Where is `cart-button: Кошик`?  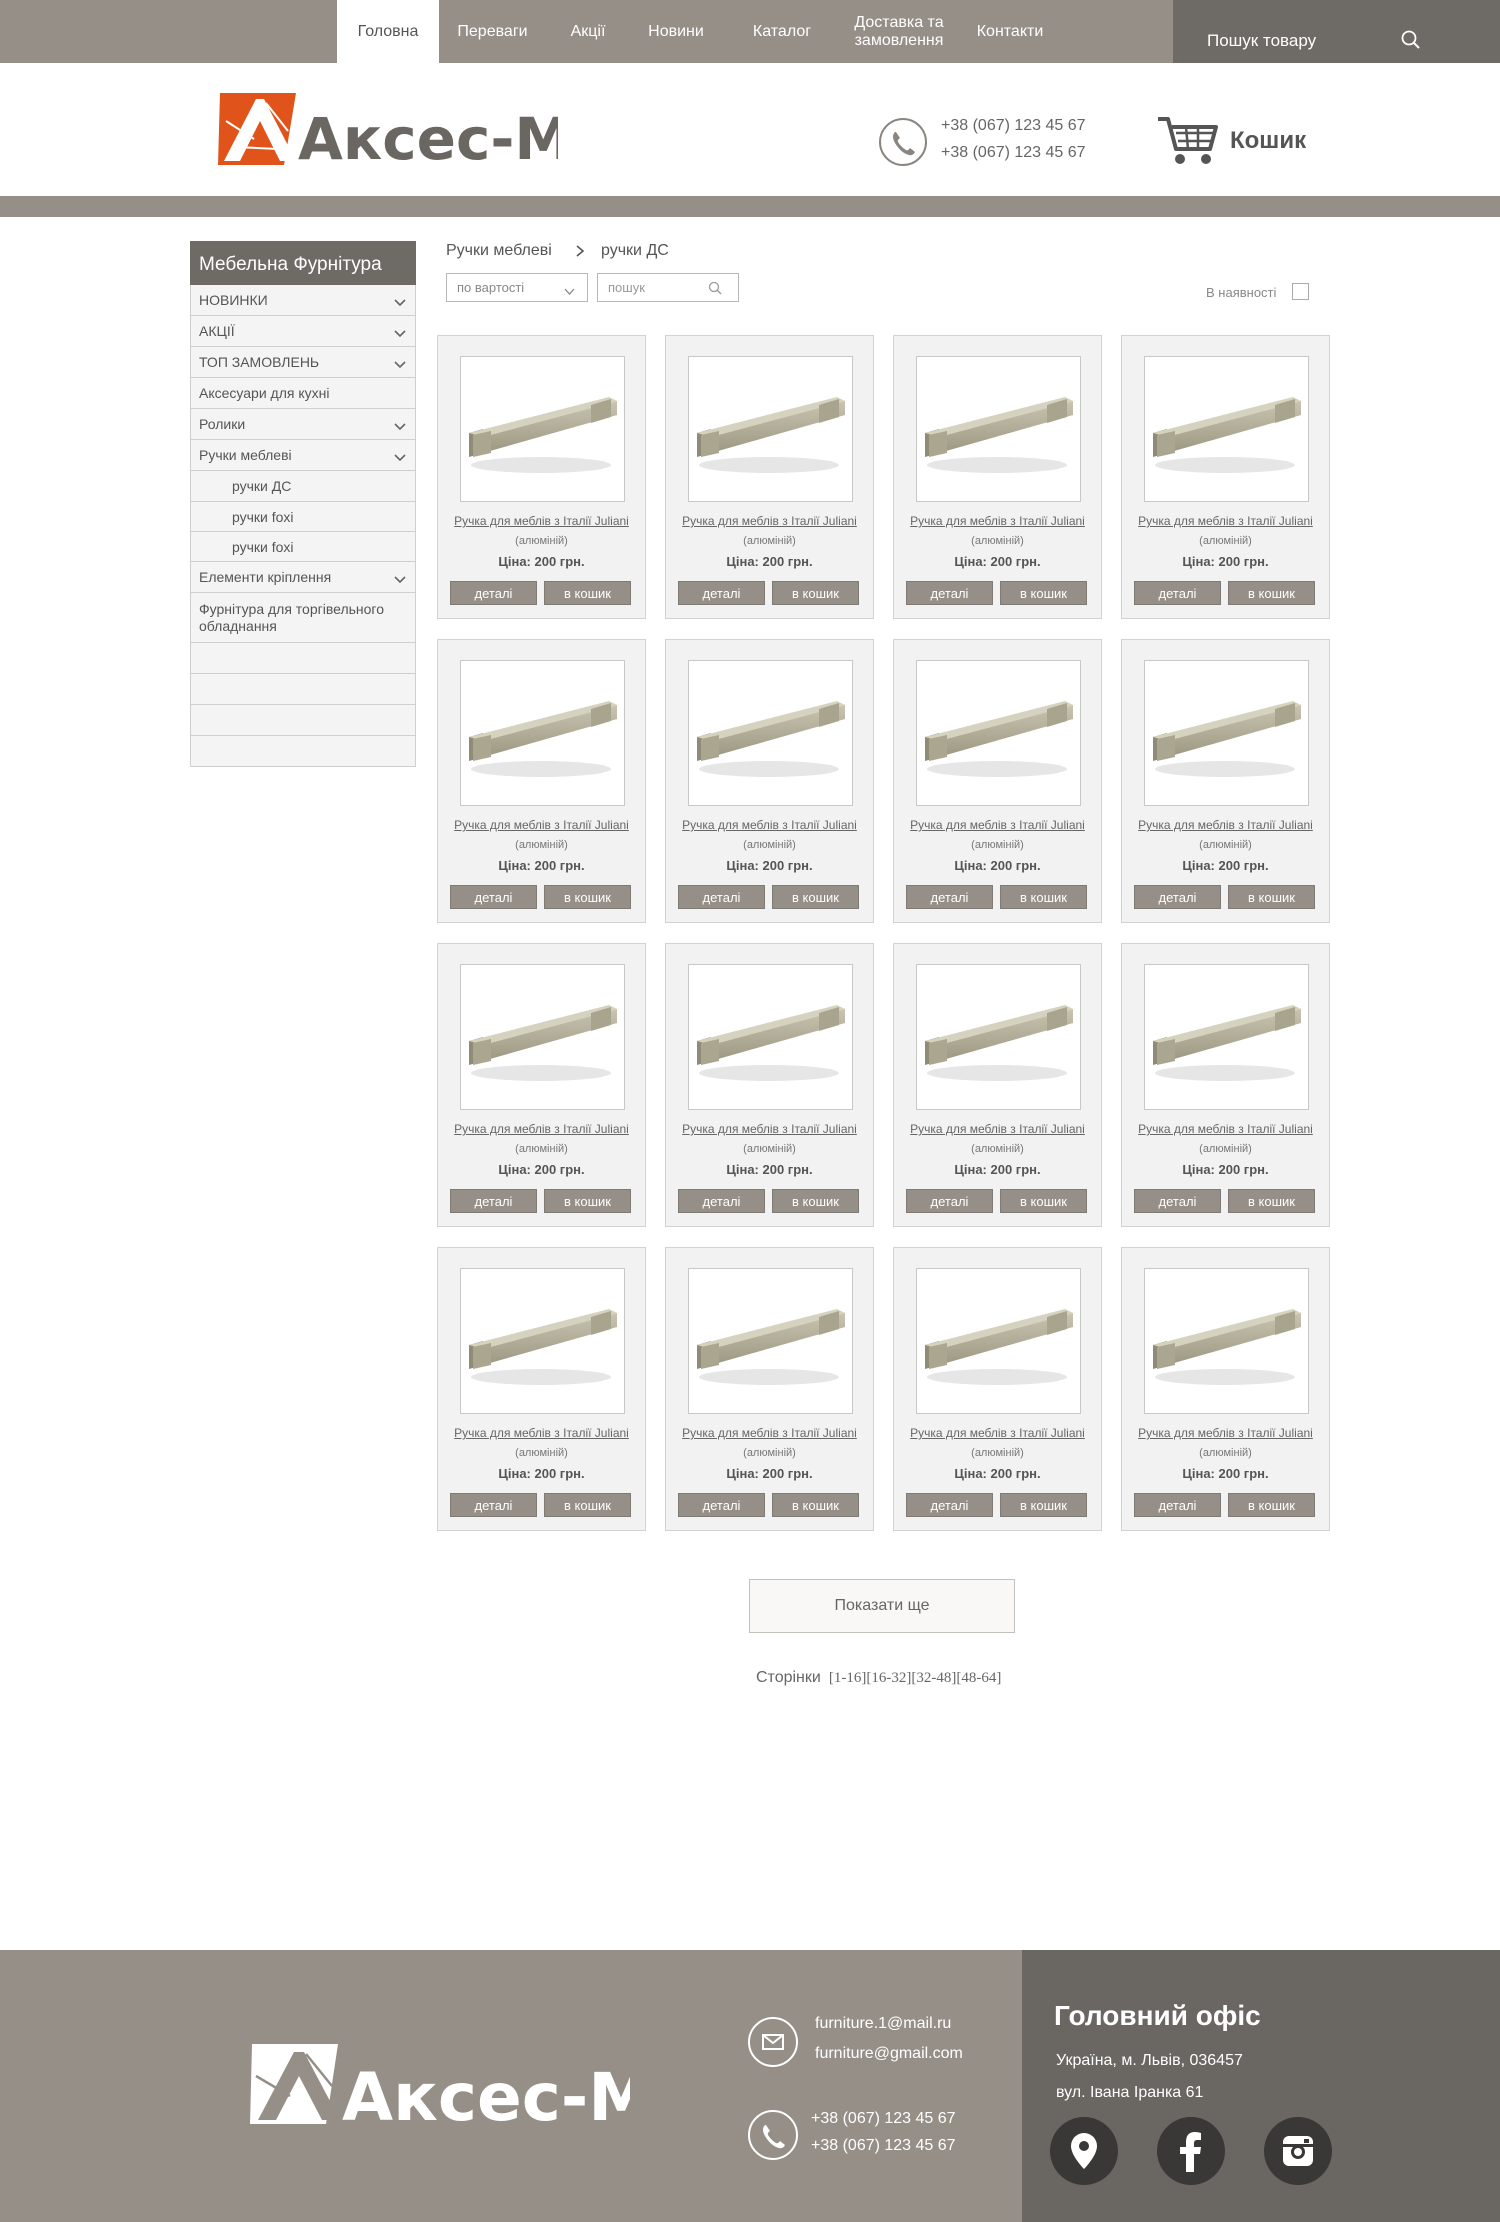
cart-button: Кошик is located at coordinates (1236, 141).